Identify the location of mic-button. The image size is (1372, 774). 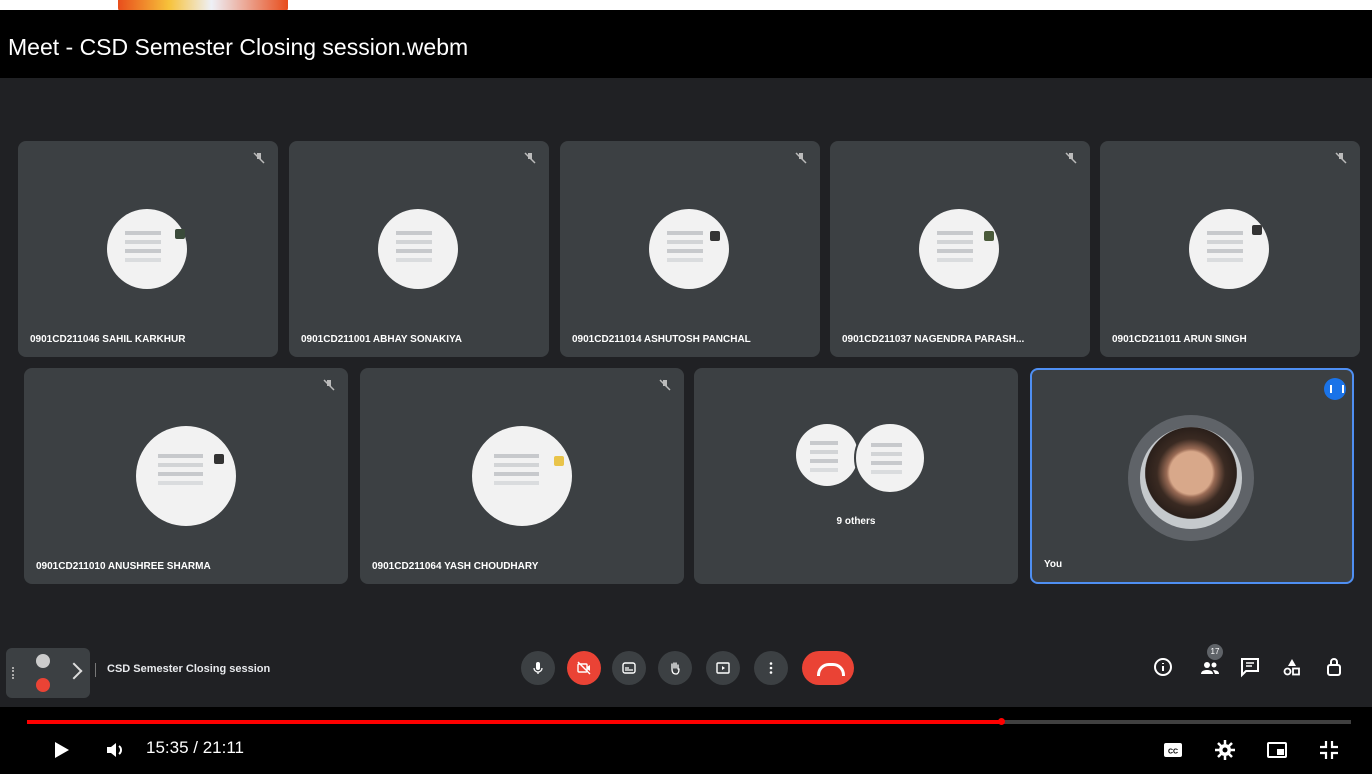
(538, 668).